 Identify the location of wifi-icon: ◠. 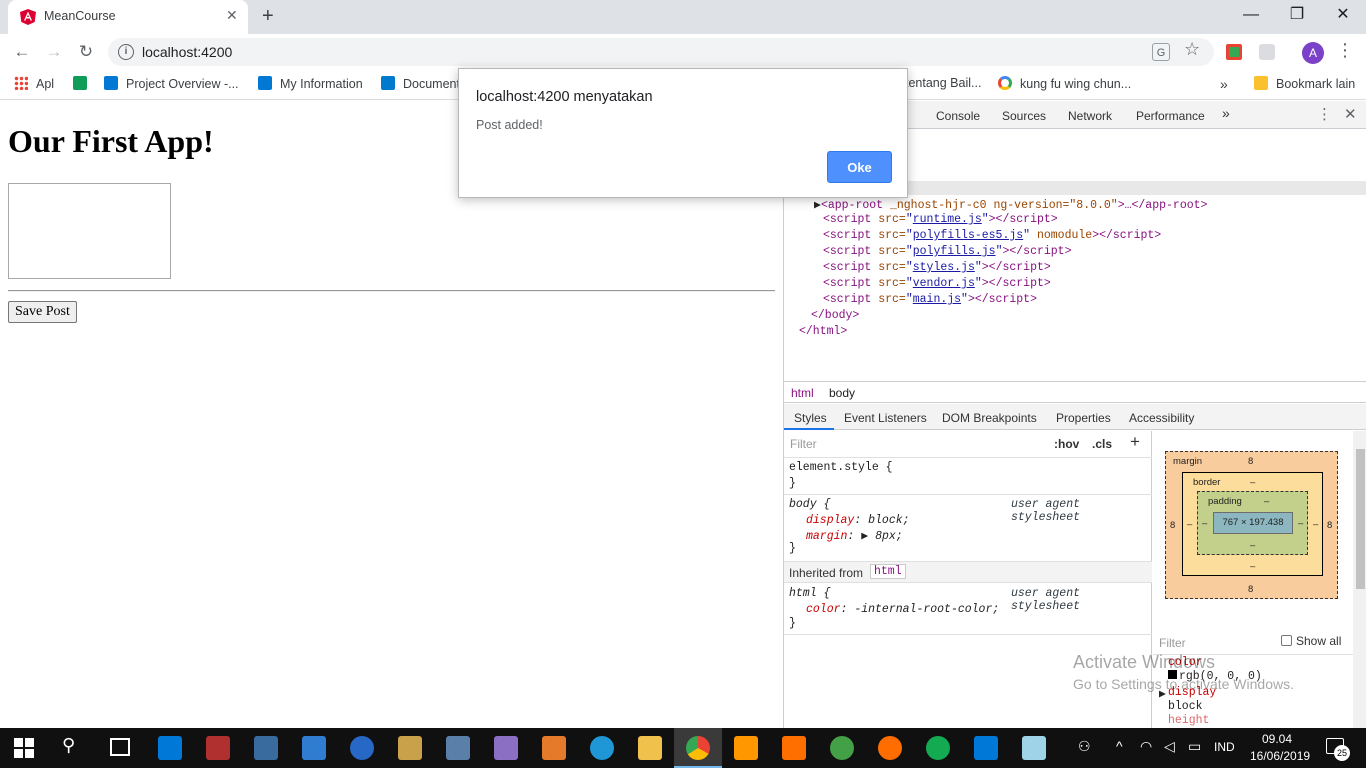
(1146, 746).